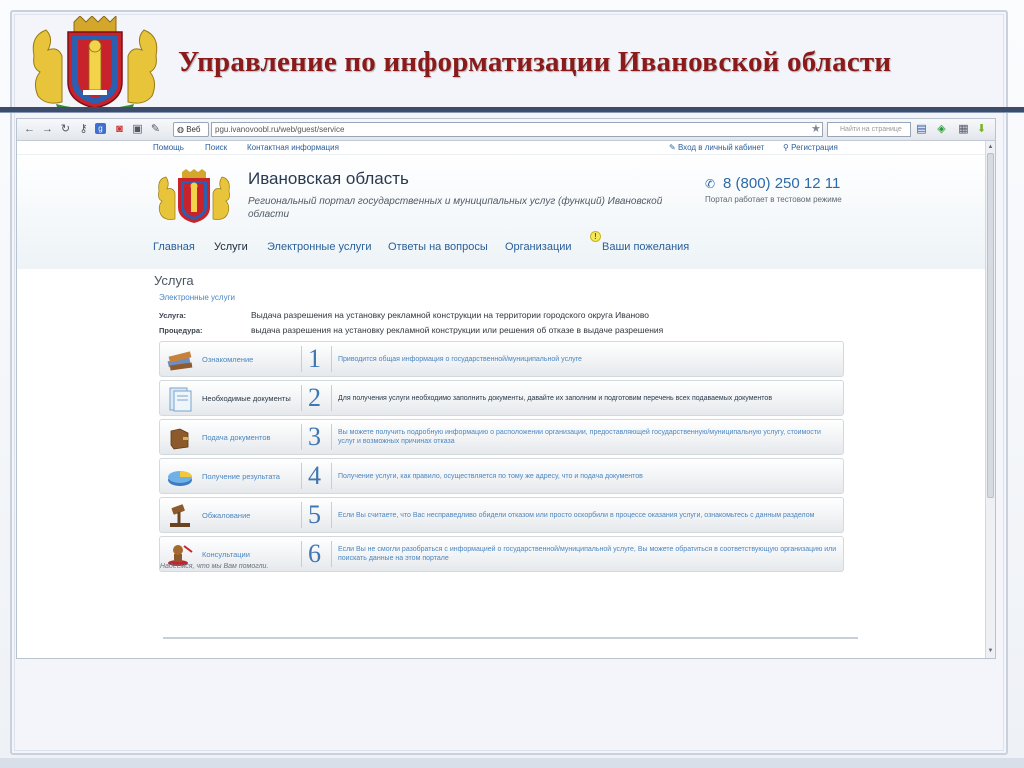 This screenshot has height=768, width=1024. I want to click on contact-link: Контактная информация, so click(293, 147).